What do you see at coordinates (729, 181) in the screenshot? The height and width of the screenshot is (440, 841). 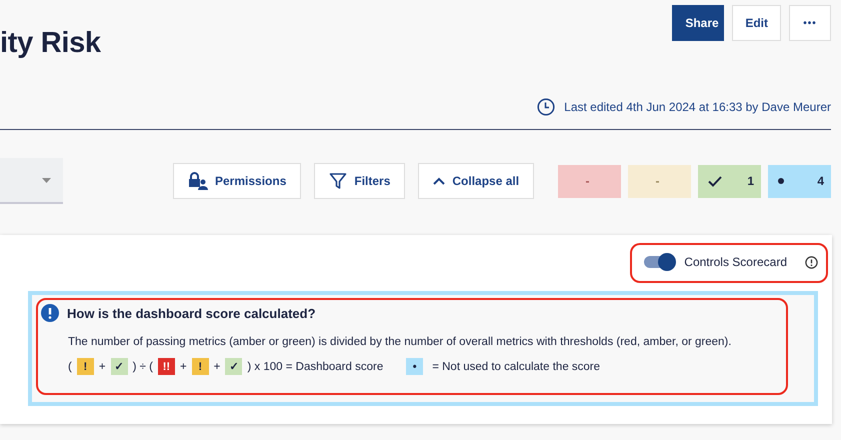 I see `status-tile: 1` at bounding box center [729, 181].